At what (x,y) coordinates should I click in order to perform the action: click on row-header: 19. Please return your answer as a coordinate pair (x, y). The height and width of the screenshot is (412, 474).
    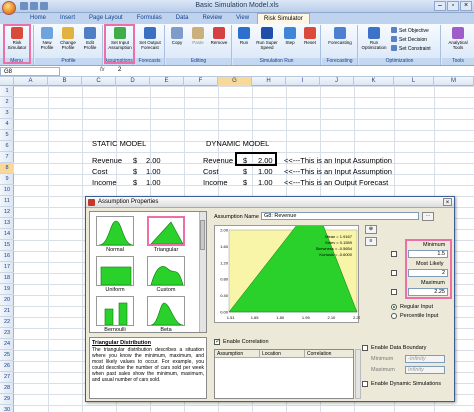
    Looking at the image, I should click on (7, 289).